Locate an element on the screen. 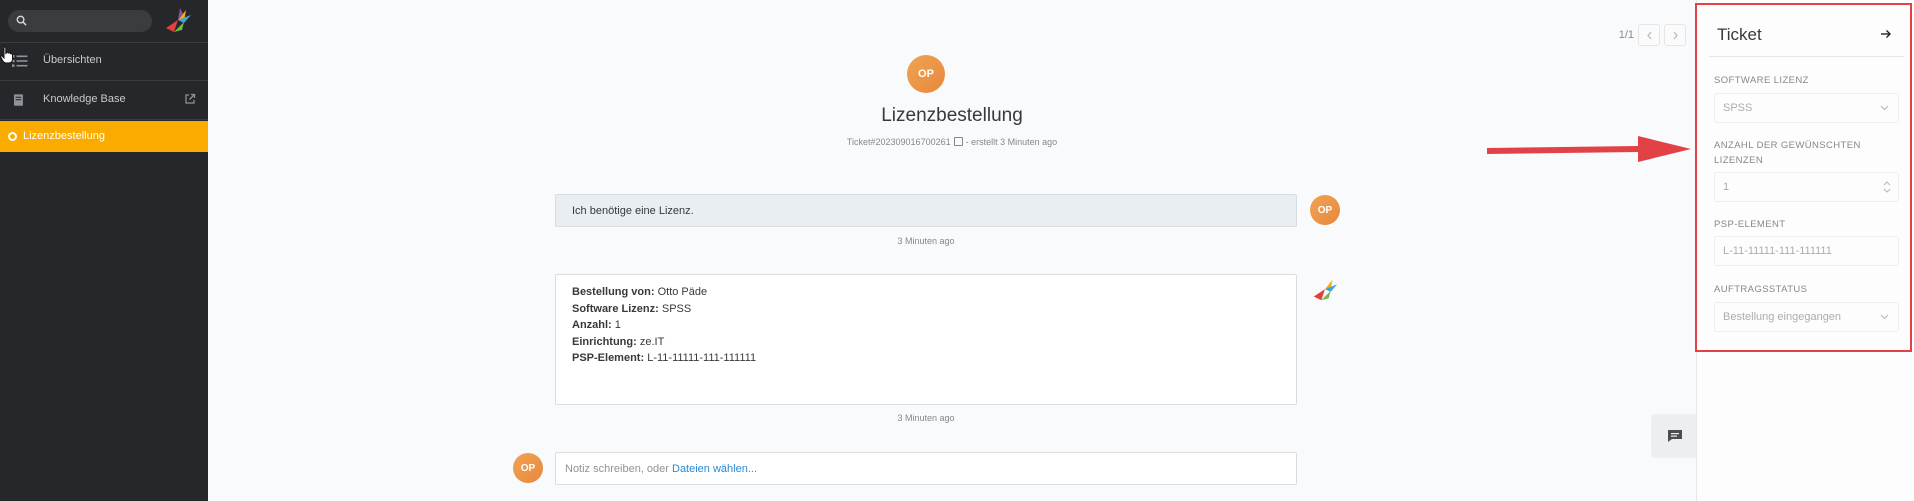  article-line: Einrichtung: ze.IT is located at coordinates (618, 341).